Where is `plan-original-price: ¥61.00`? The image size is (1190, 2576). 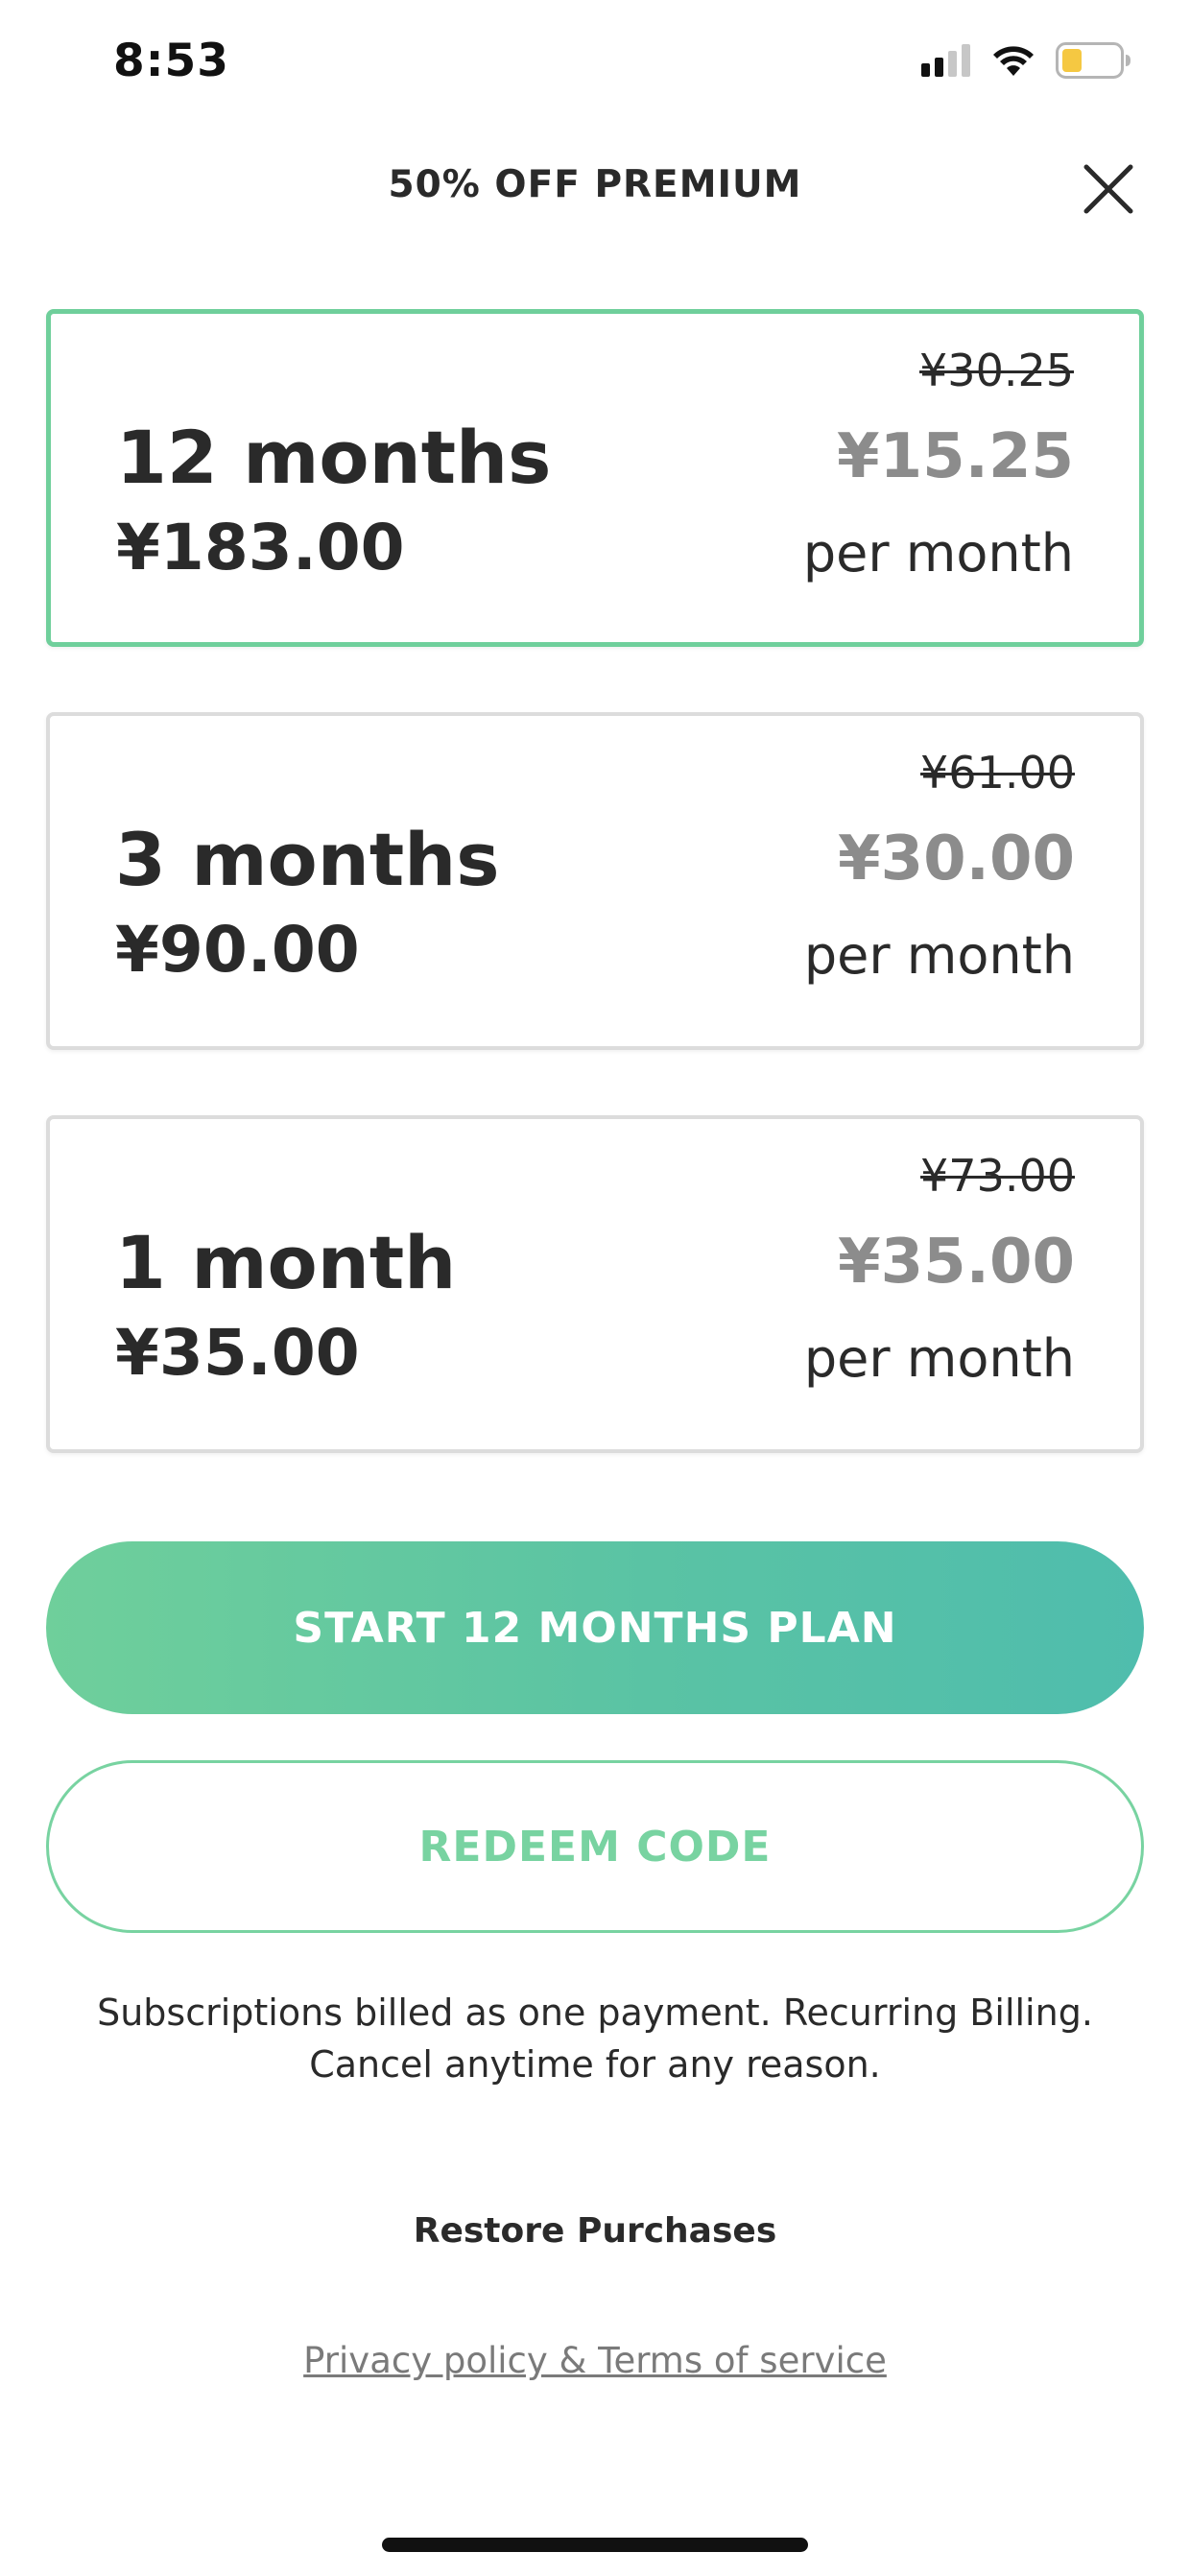 plan-original-price: ¥61.00 is located at coordinates (998, 773).